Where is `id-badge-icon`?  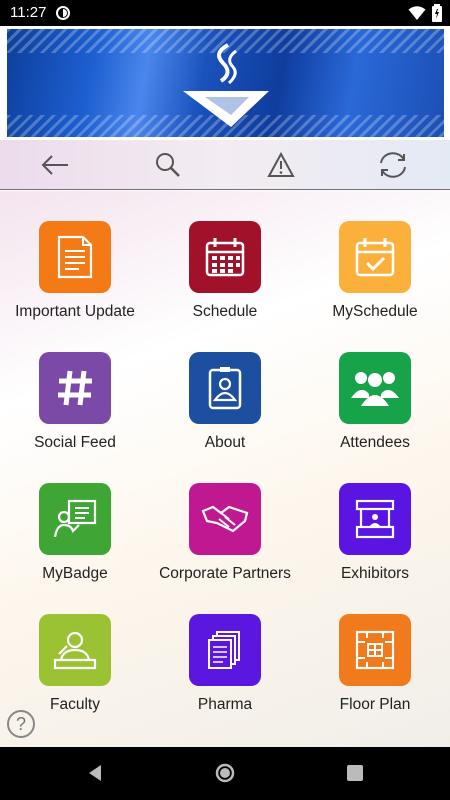 id-badge-icon is located at coordinates (225, 388).